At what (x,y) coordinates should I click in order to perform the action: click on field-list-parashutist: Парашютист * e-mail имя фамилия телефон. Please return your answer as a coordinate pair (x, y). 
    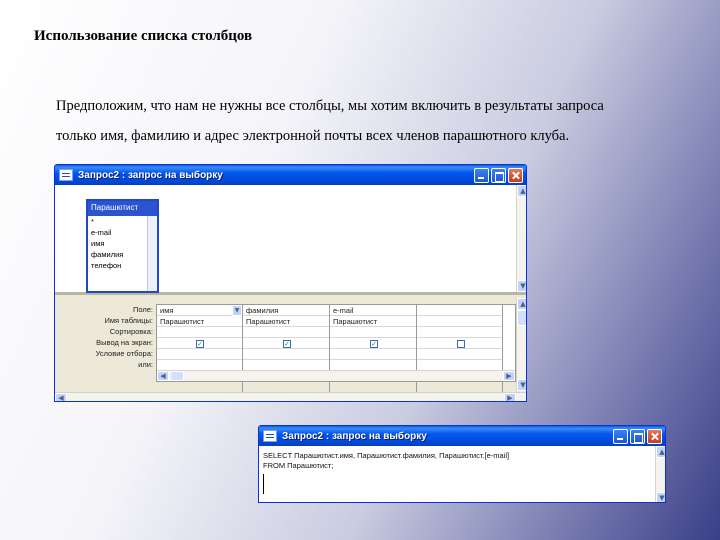
    Looking at the image, I should click on (122, 246).